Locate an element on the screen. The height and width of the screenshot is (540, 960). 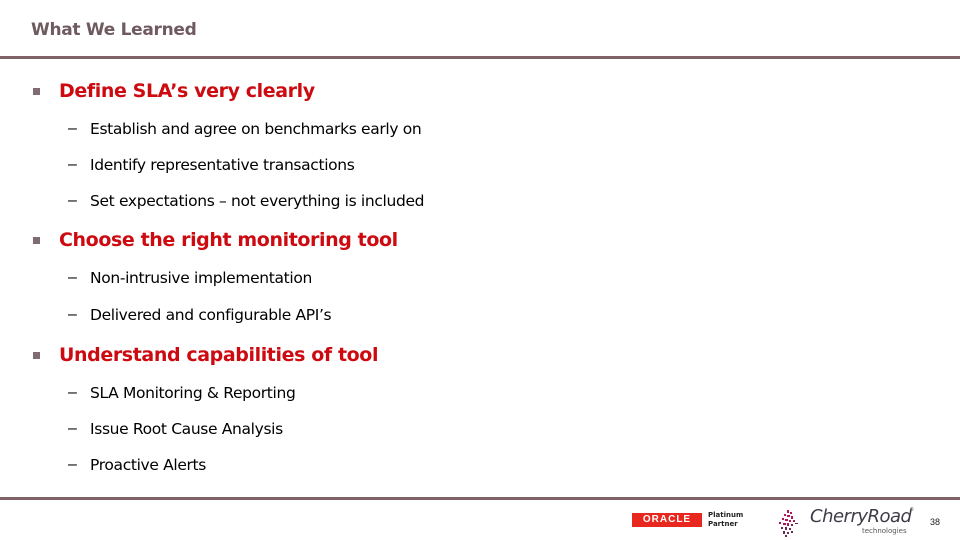
list-item: – Issue Root Cause Analysis is located at coordinates (175, 429).